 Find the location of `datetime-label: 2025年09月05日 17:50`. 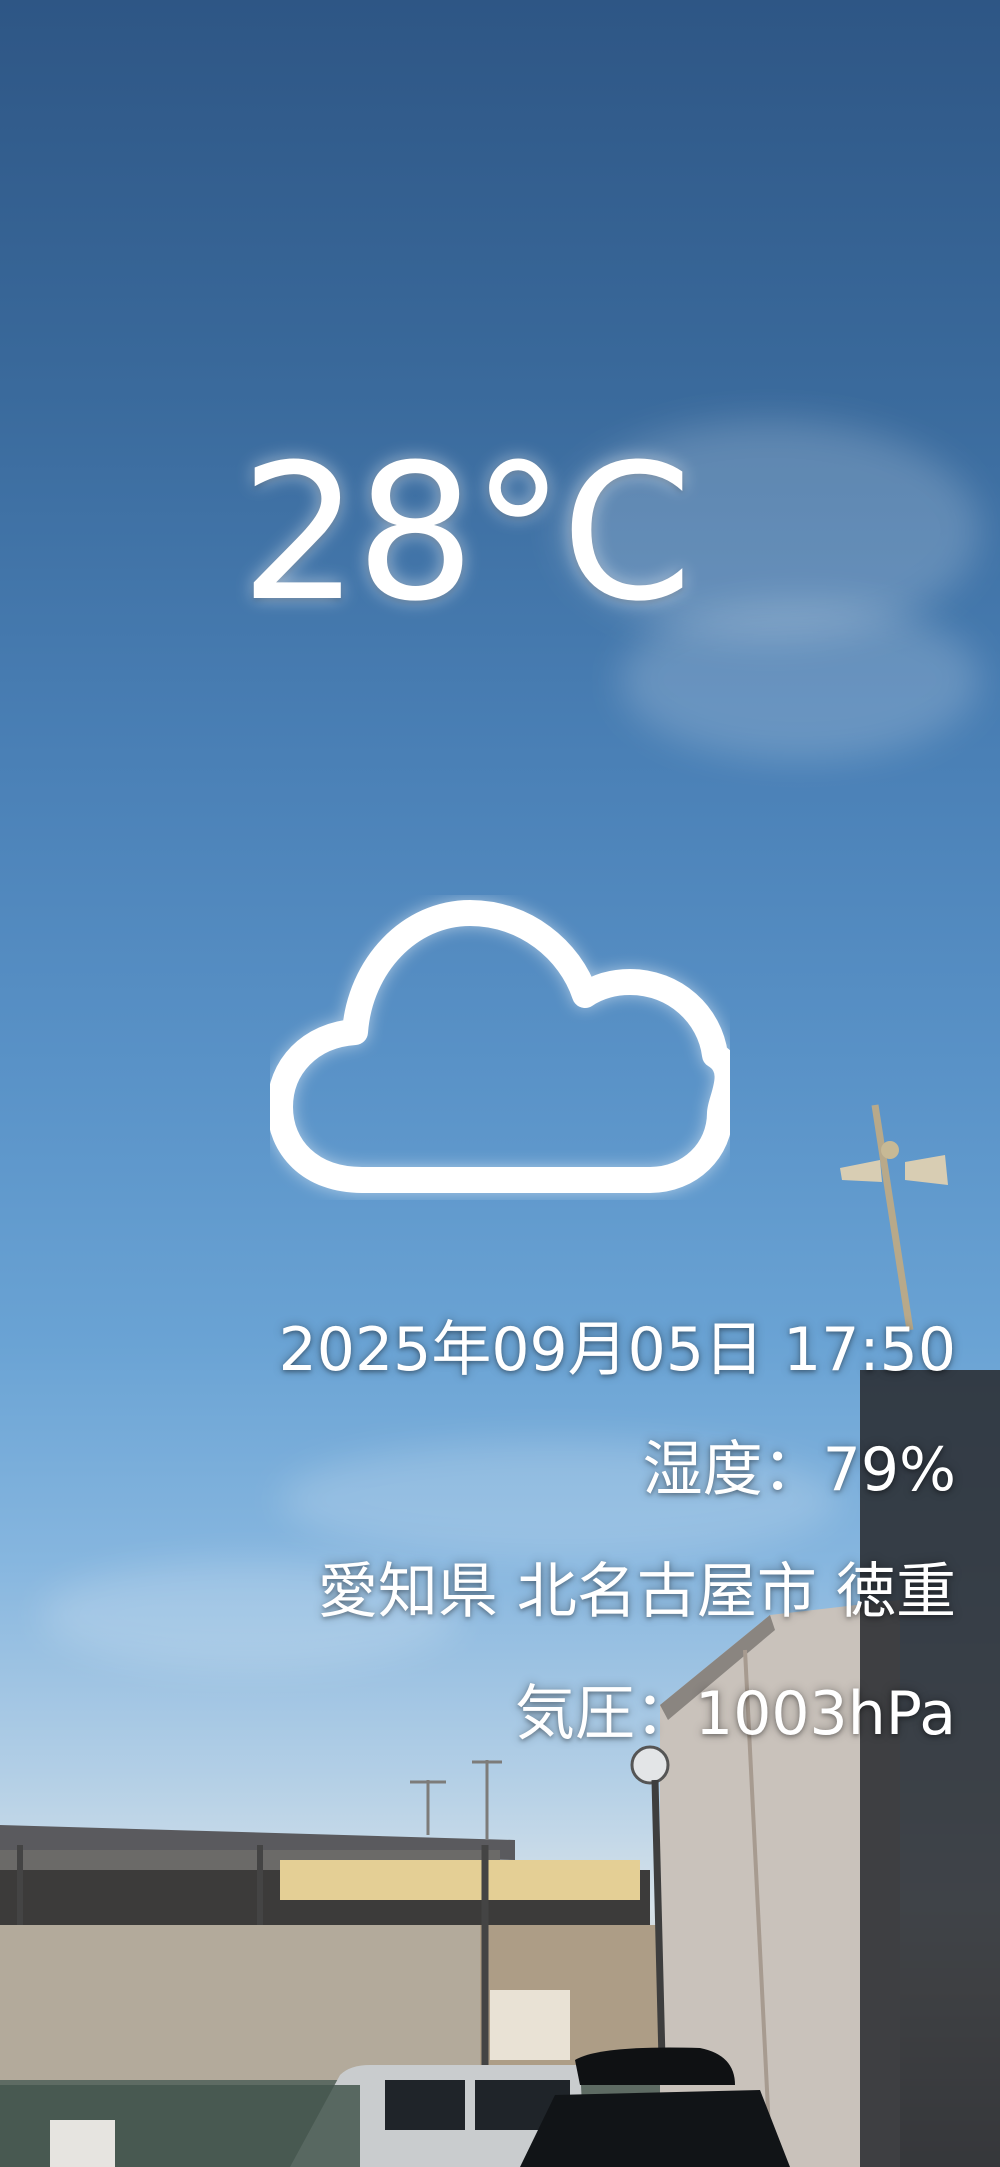

datetime-label: 2025年09月05日 17:50 is located at coordinates (617, 1350).